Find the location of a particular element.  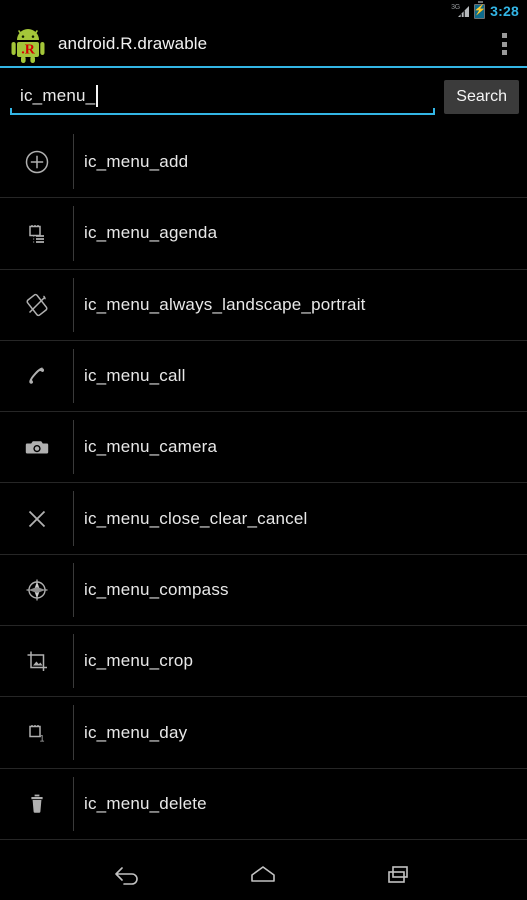

screen-rotation-icon is located at coordinates (36, 305).